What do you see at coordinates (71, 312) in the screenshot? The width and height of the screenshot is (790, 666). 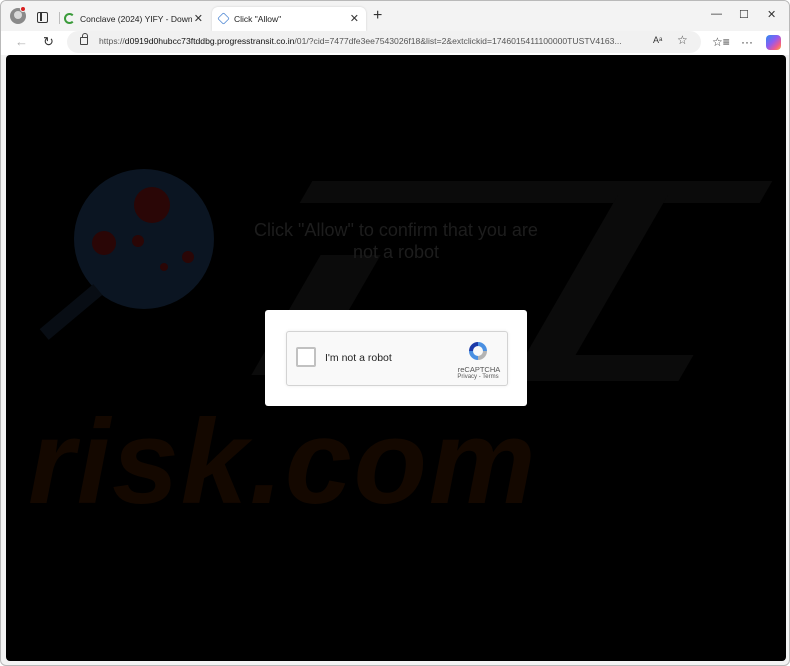 I see `watermark-handle` at bounding box center [71, 312].